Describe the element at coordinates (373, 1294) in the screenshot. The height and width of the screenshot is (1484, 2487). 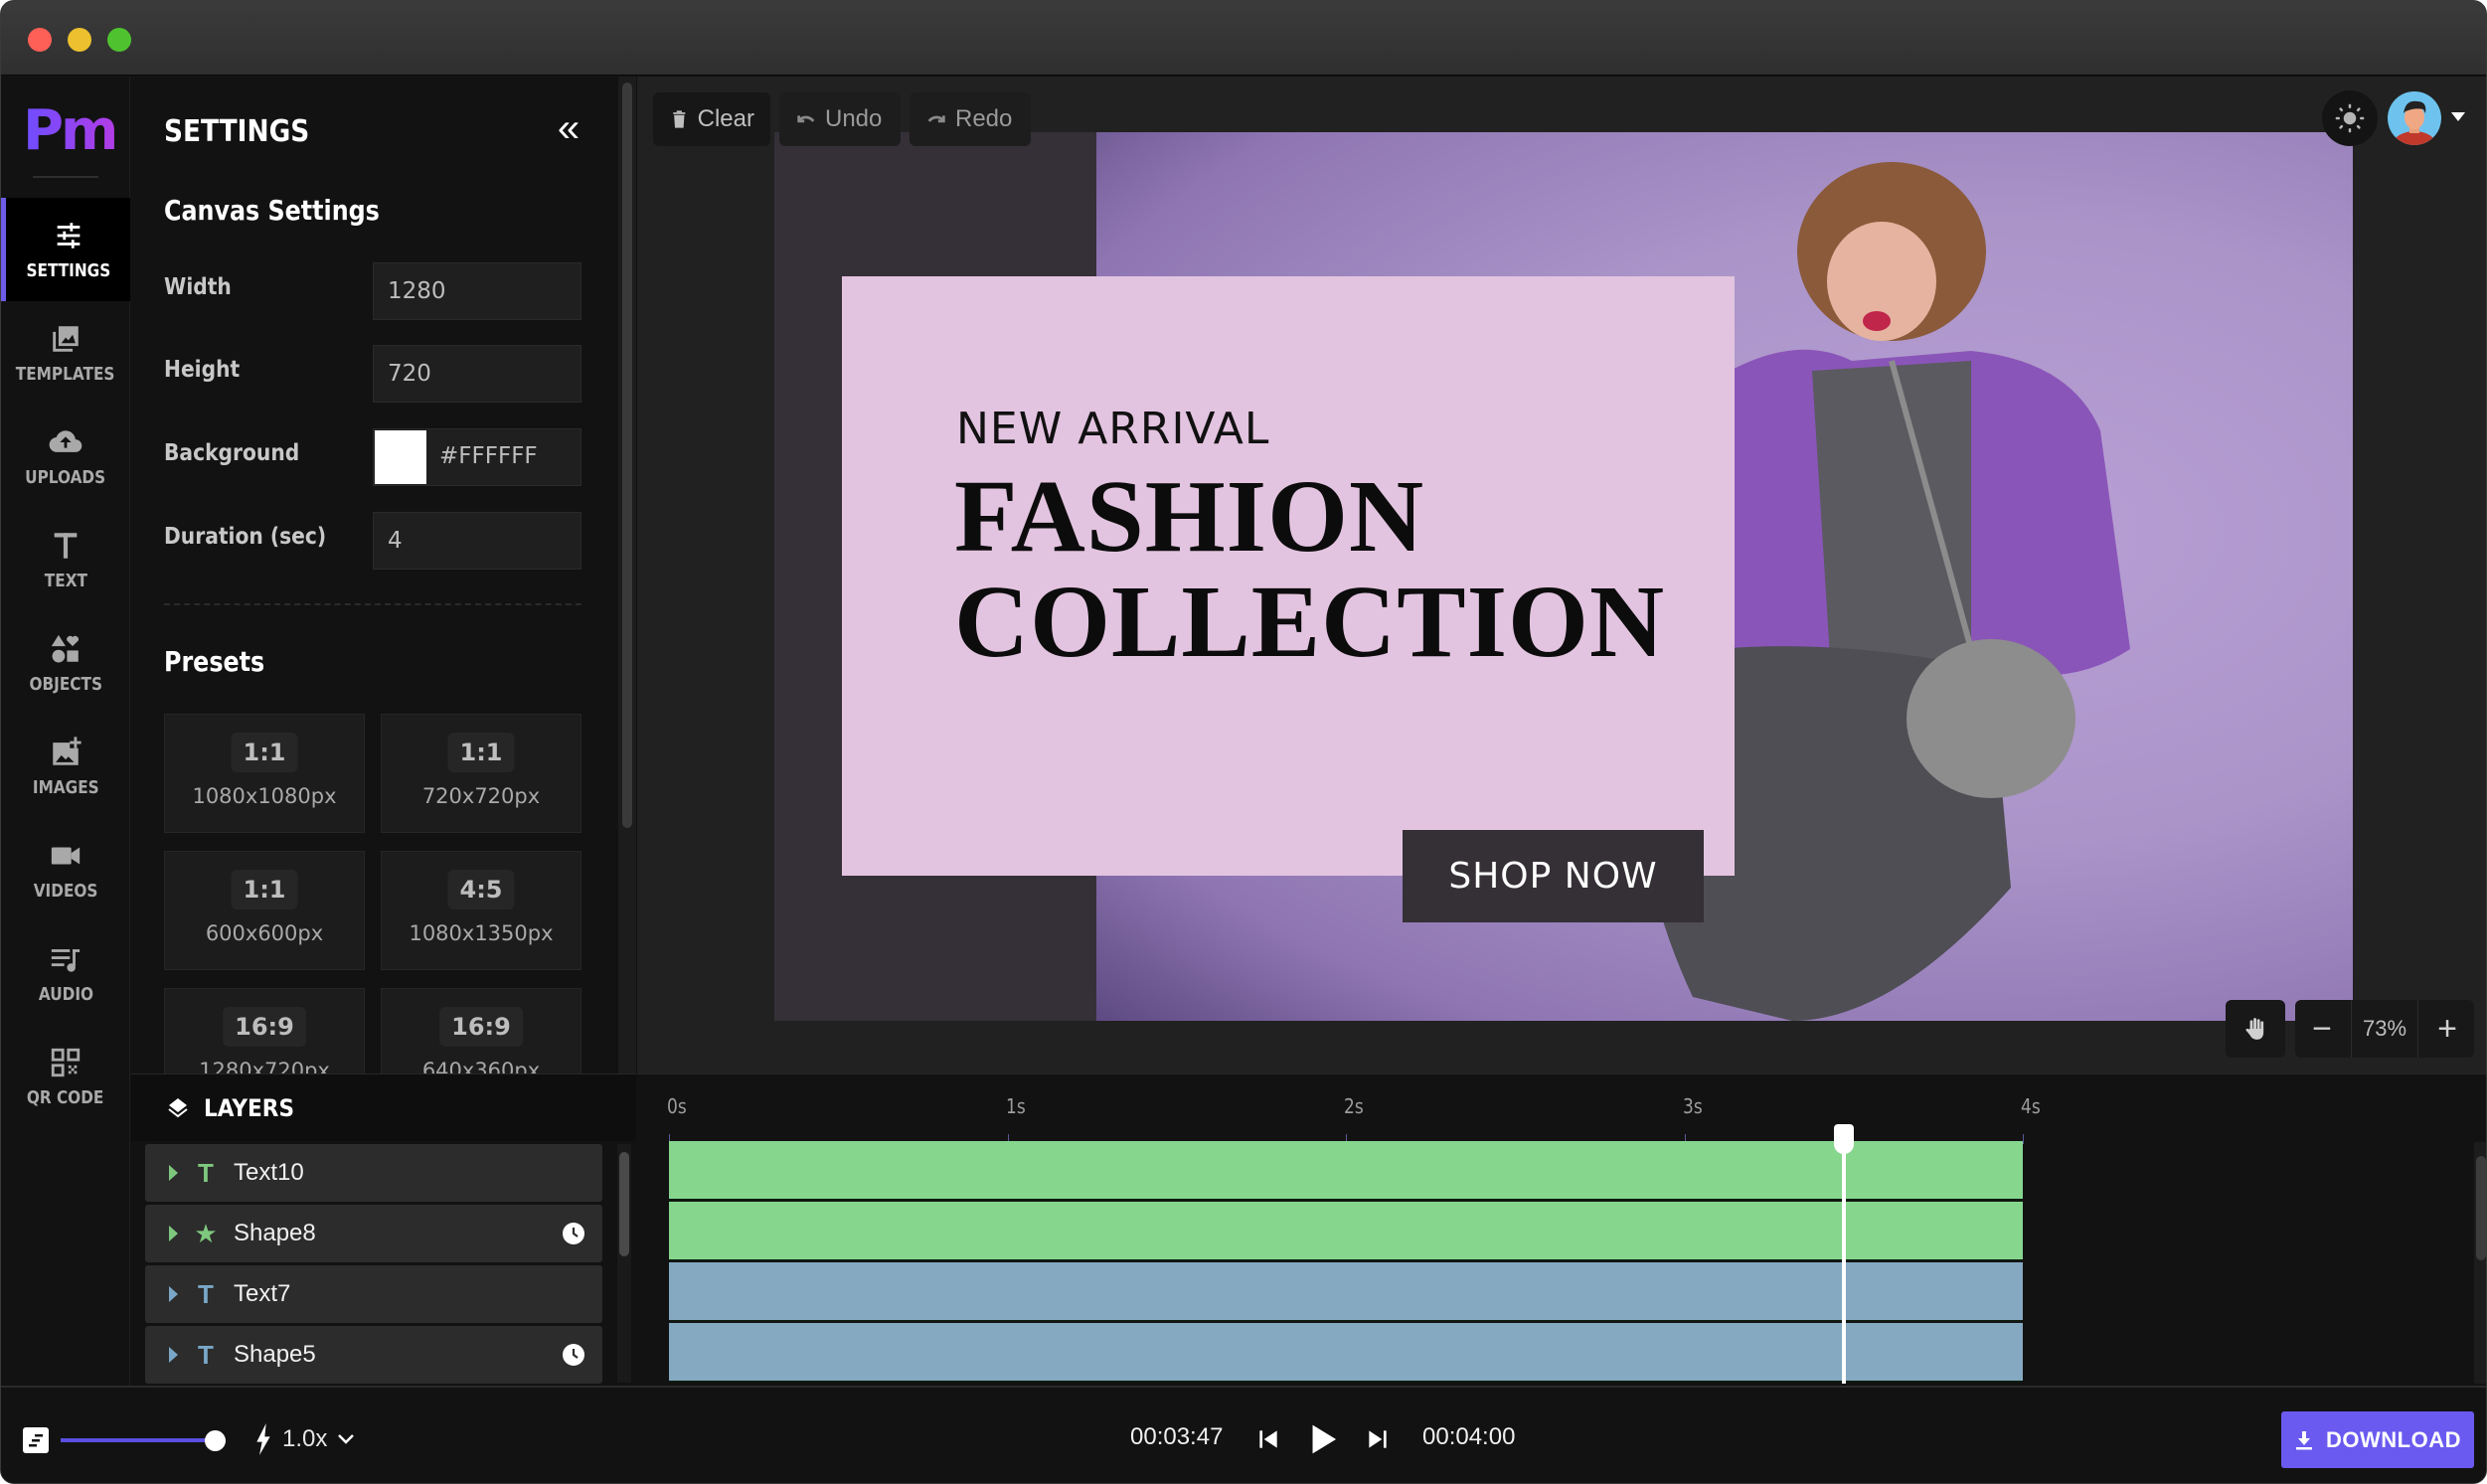
I see `layer-row: T Text7` at that location.